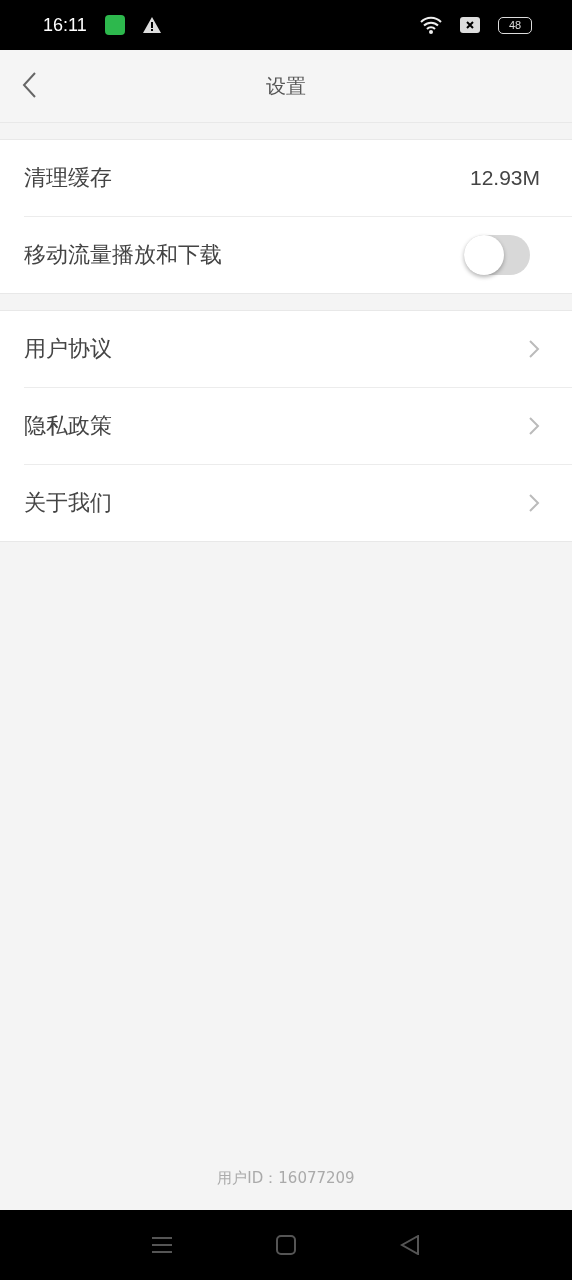 The height and width of the screenshot is (1280, 572). What do you see at coordinates (298, 349) in the screenshot?
I see `settings-row: 用户协议` at bounding box center [298, 349].